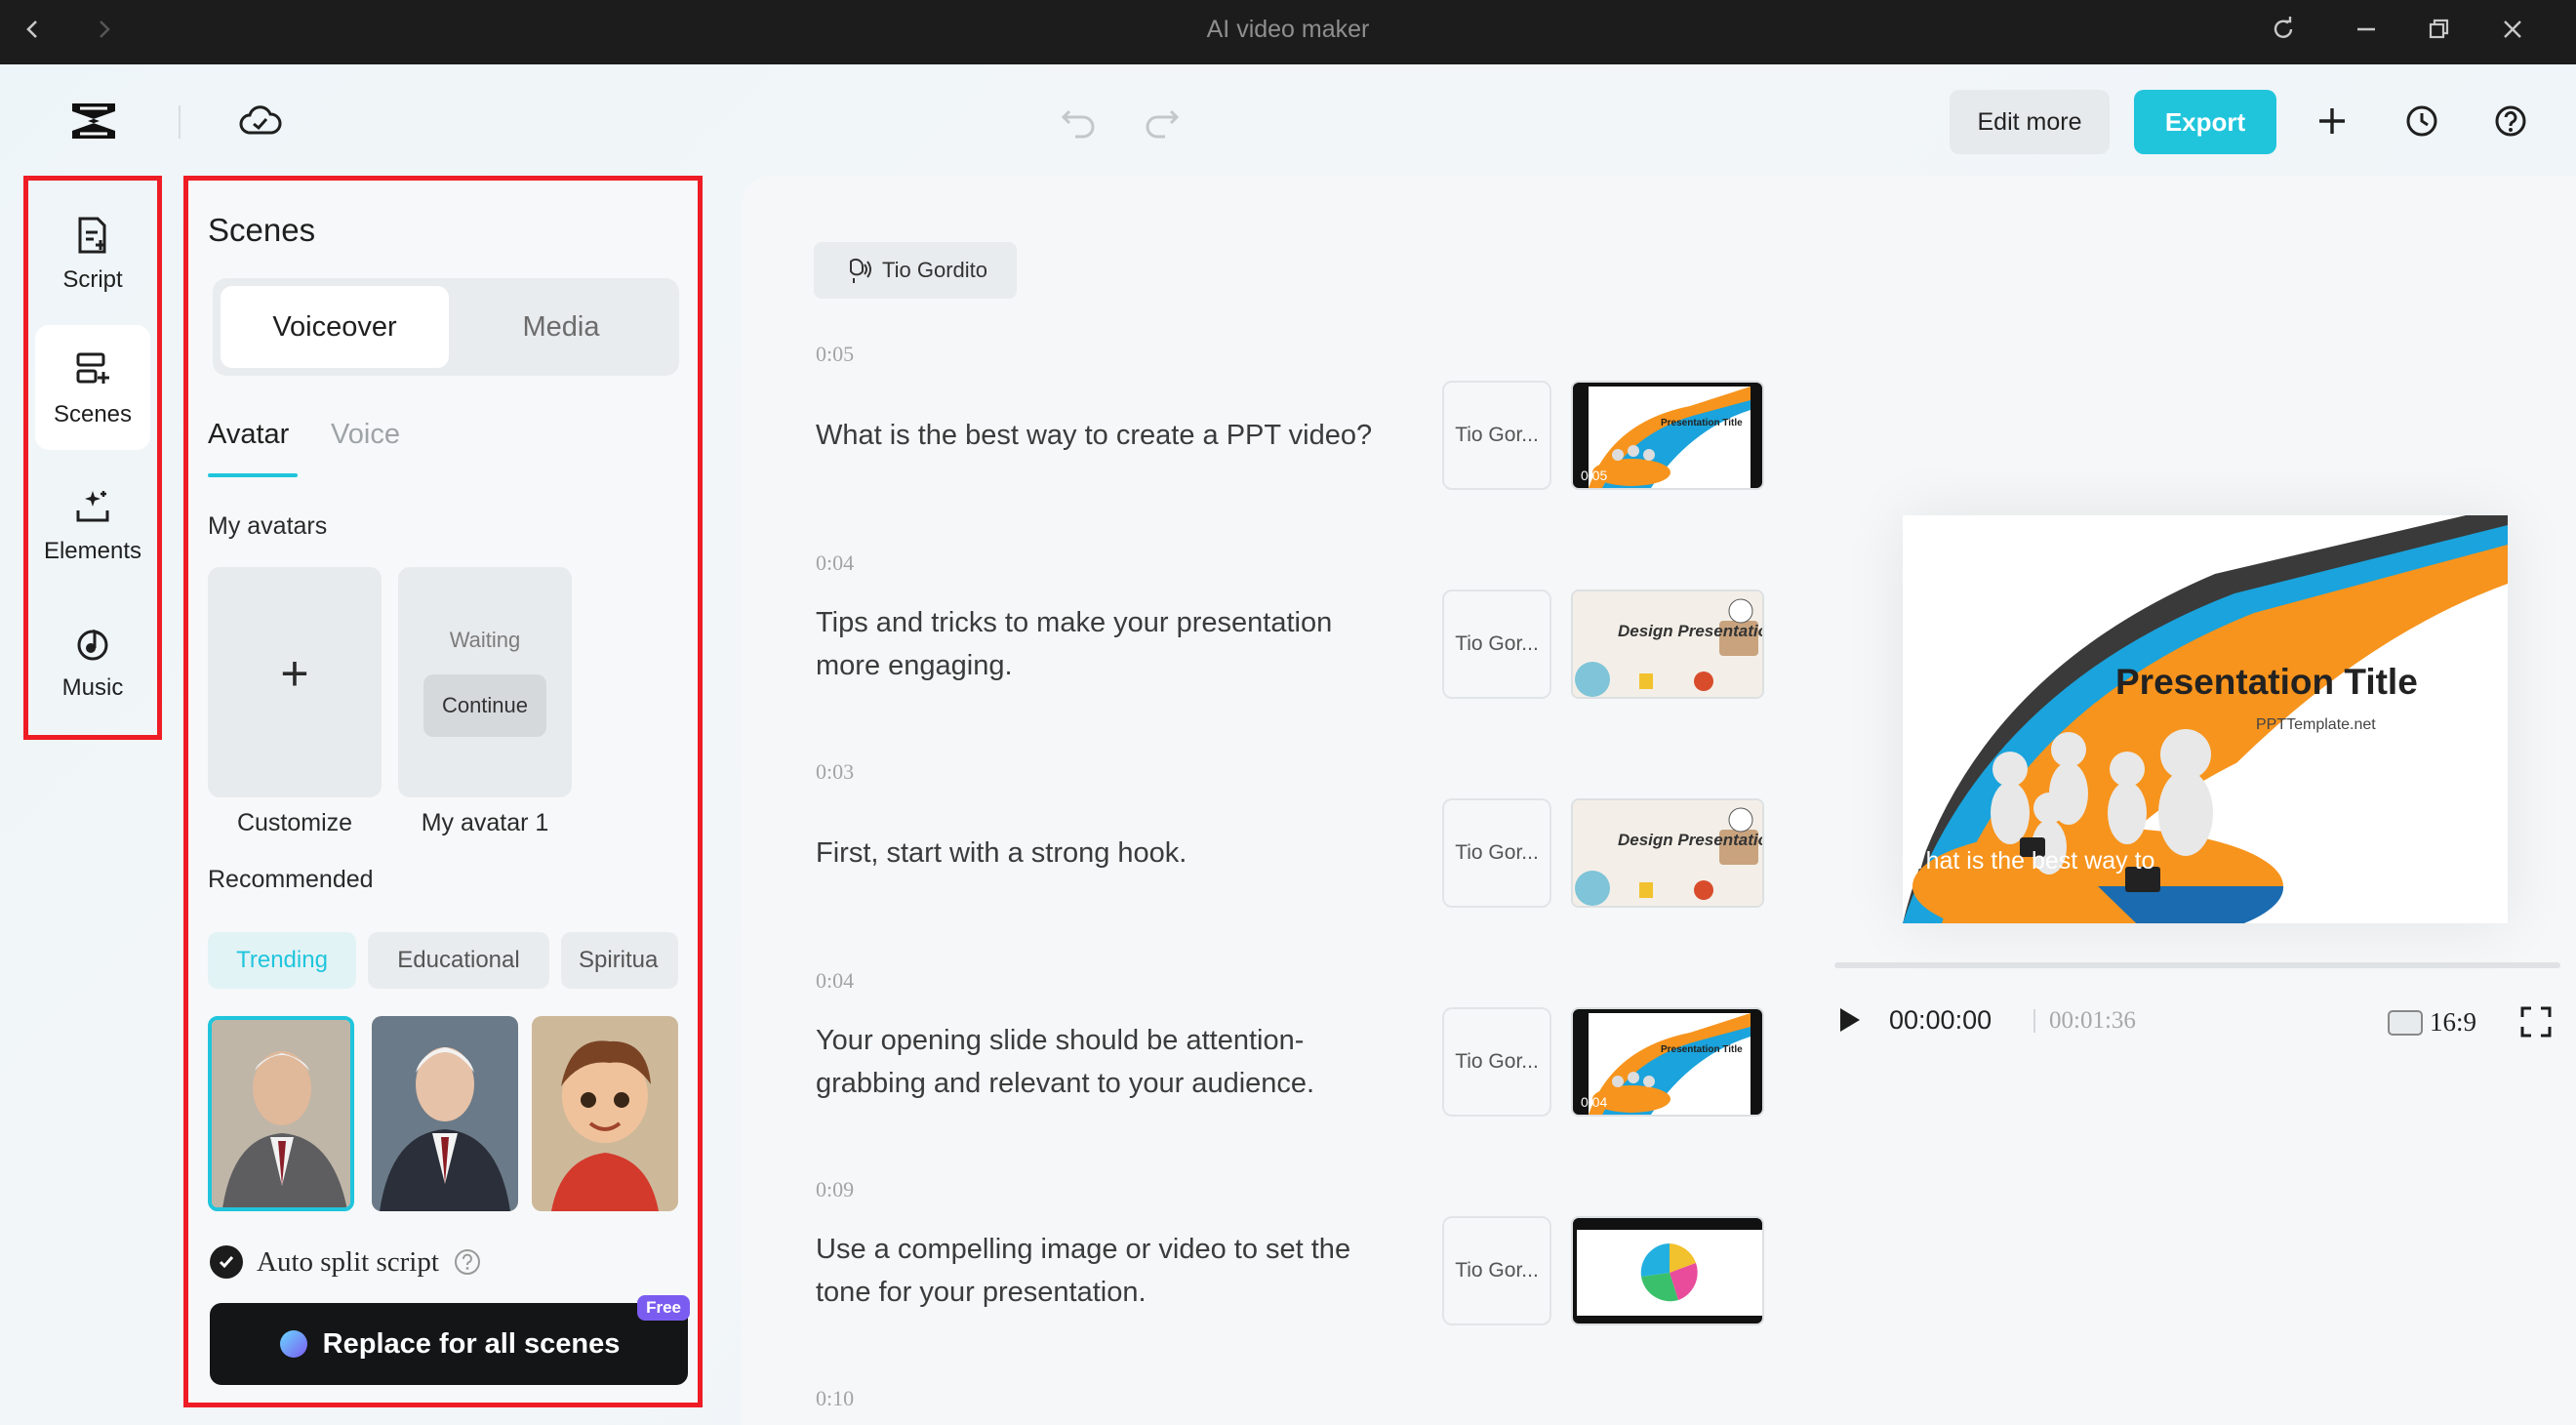 This screenshot has height=1425, width=2576. What do you see at coordinates (226, 1262) in the screenshot?
I see `checkbox-checked-icon` at bounding box center [226, 1262].